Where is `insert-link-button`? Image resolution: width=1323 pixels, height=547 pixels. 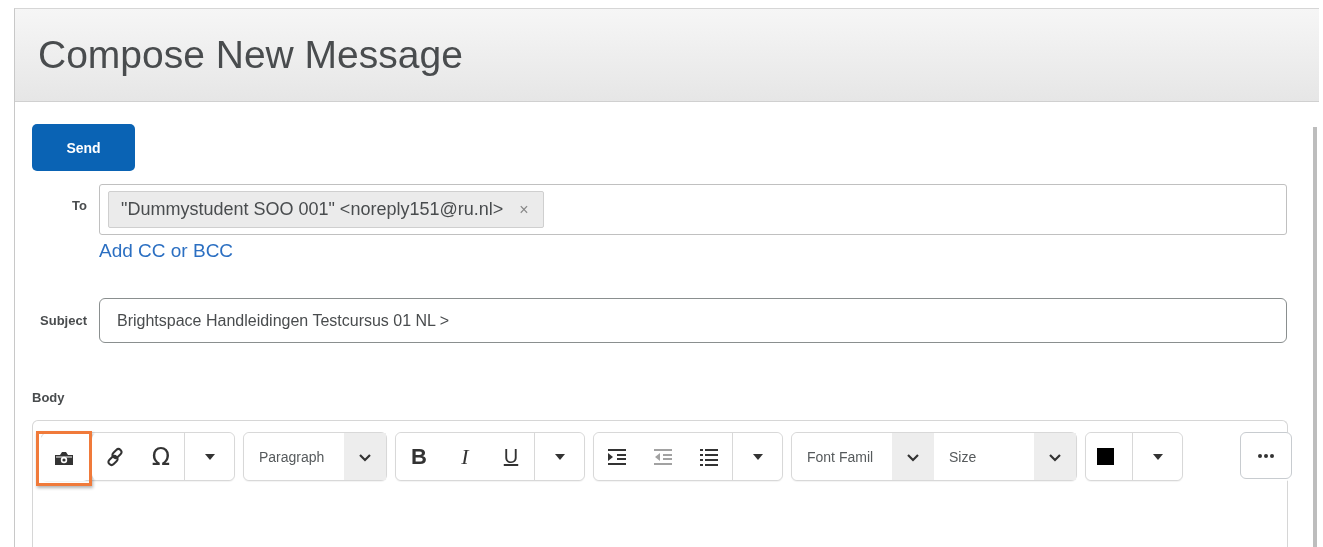 insert-link-button is located at coordinates (115, 456).